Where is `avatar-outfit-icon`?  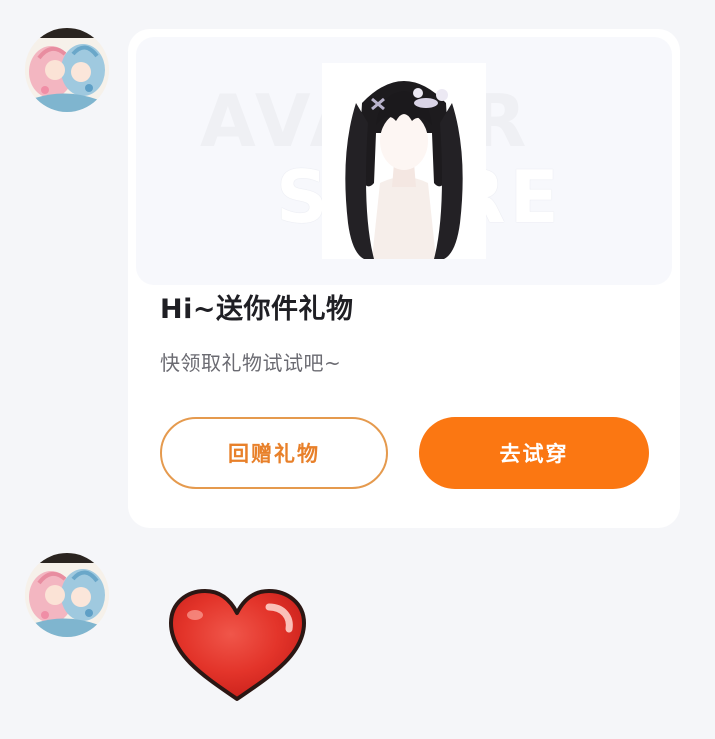
avatar-outfit-icon is located at coordinates (404, 161).